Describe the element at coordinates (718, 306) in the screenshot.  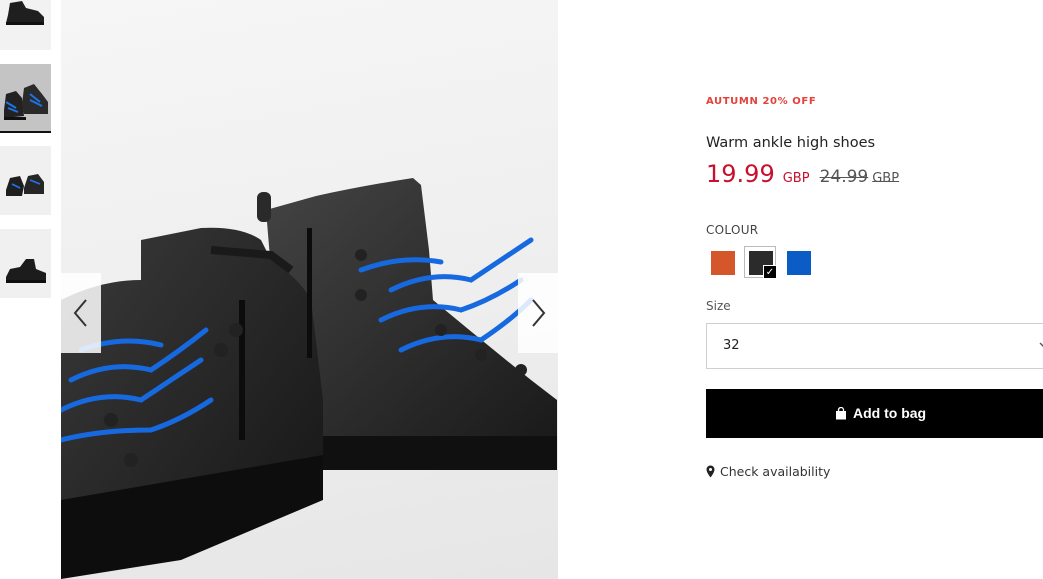
I see `size-label: Size` at that location.